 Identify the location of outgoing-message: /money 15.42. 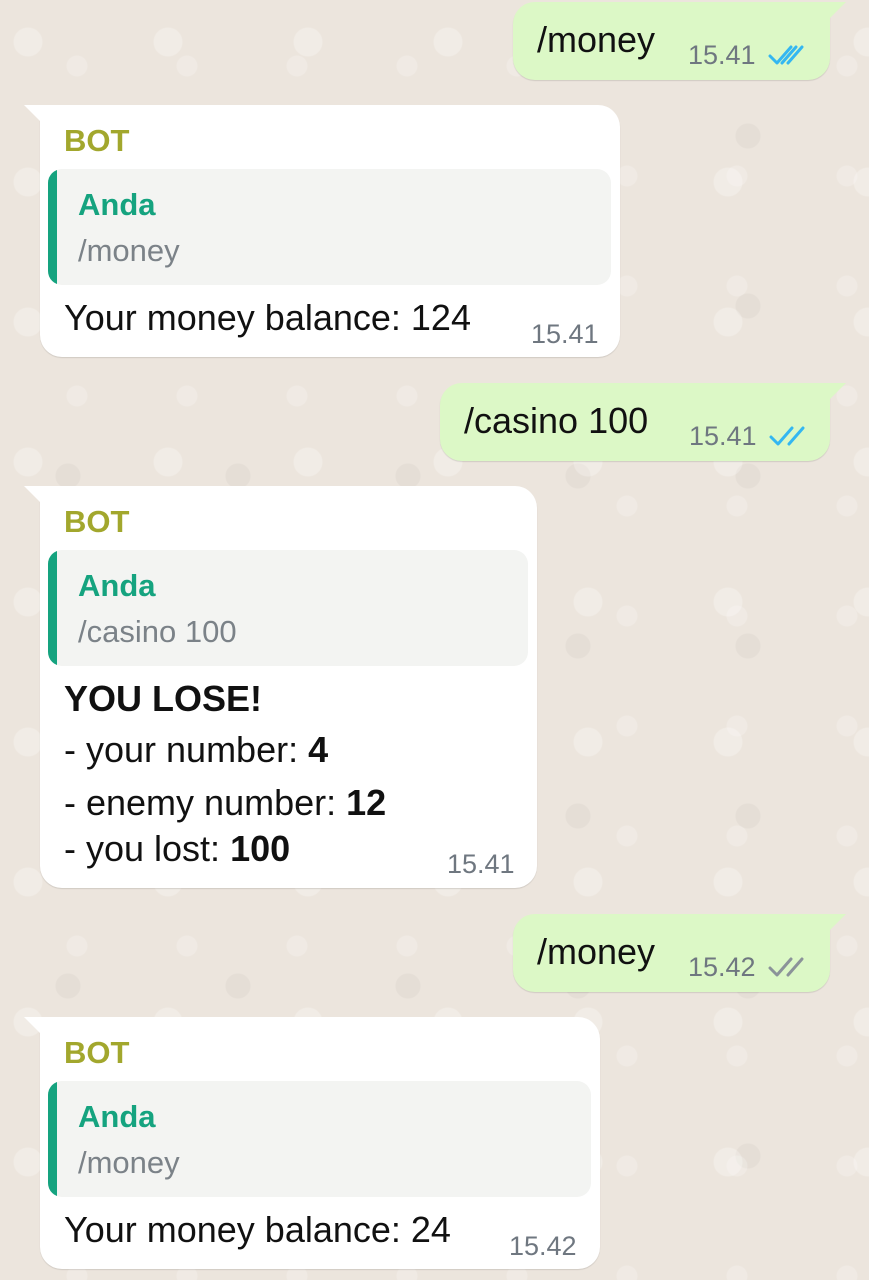
(679, 953).